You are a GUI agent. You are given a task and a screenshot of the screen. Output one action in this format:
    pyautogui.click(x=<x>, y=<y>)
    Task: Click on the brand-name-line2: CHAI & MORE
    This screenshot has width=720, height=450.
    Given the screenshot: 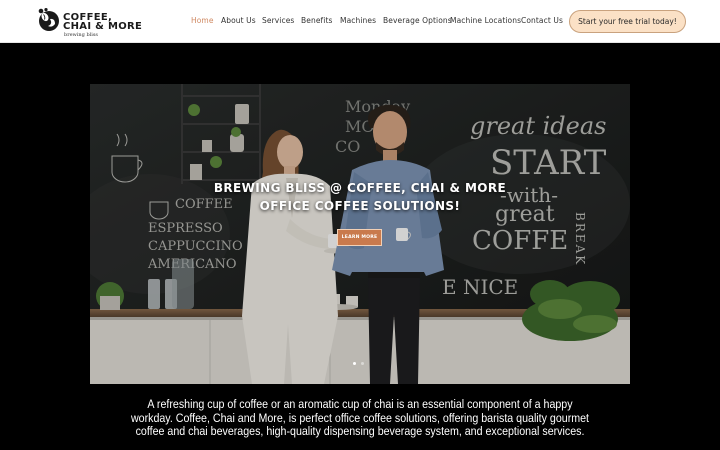 What is the action you would take?
    pyautogui.click(x=103, y=26)
    